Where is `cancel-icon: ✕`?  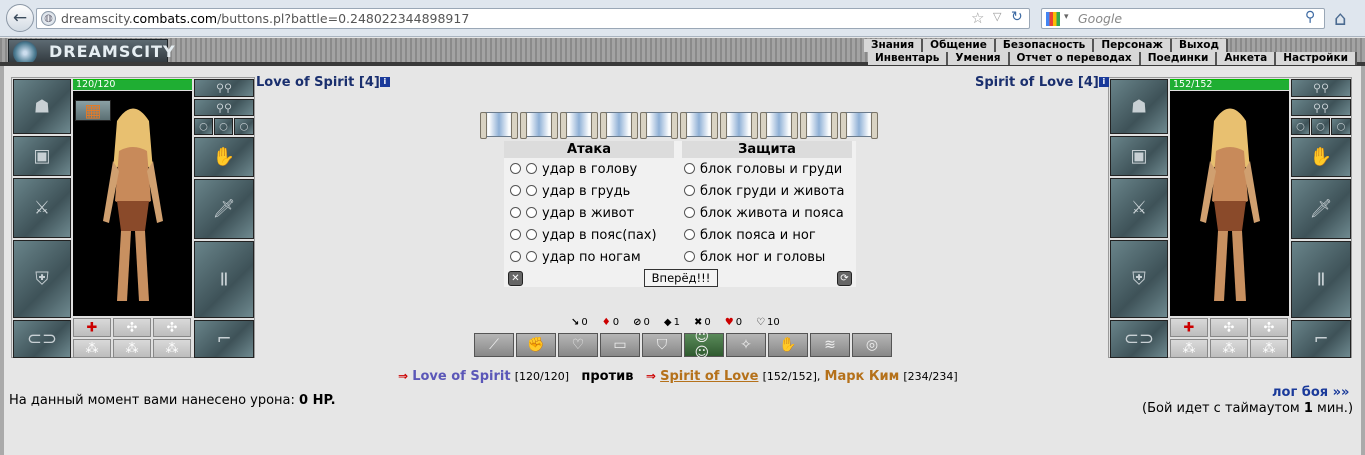 cancel-icon: ✕ is located at coordinates (515, 278).